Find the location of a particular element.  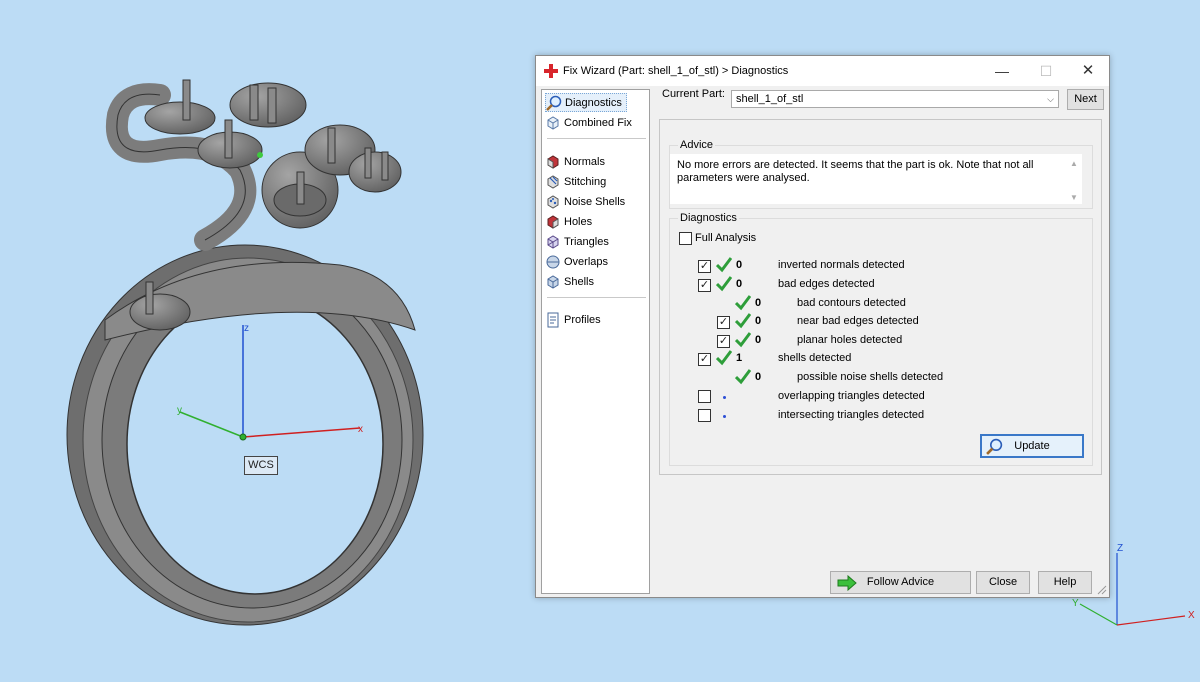

sidebar-item-combined-fix: Combined Fix is located at coordinates (588, 122).